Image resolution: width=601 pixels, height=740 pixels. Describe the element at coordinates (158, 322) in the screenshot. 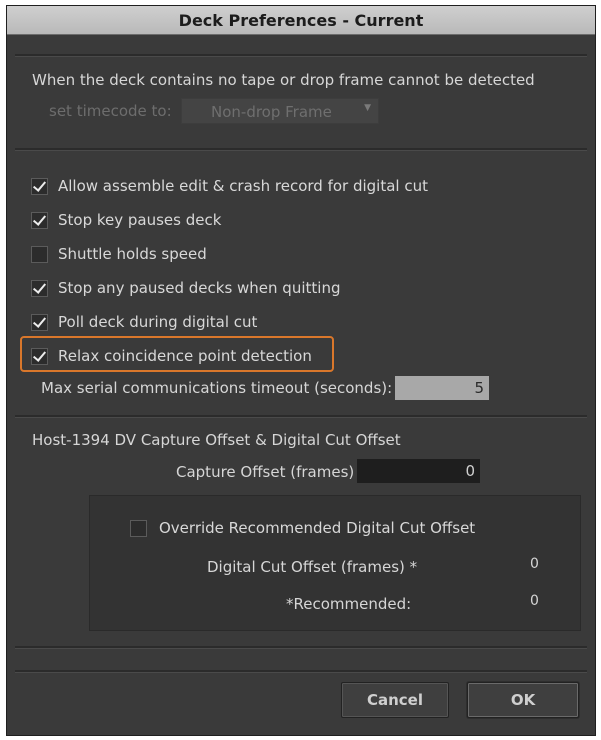

I see `option-label: Poll deck during digital cut` at that location.